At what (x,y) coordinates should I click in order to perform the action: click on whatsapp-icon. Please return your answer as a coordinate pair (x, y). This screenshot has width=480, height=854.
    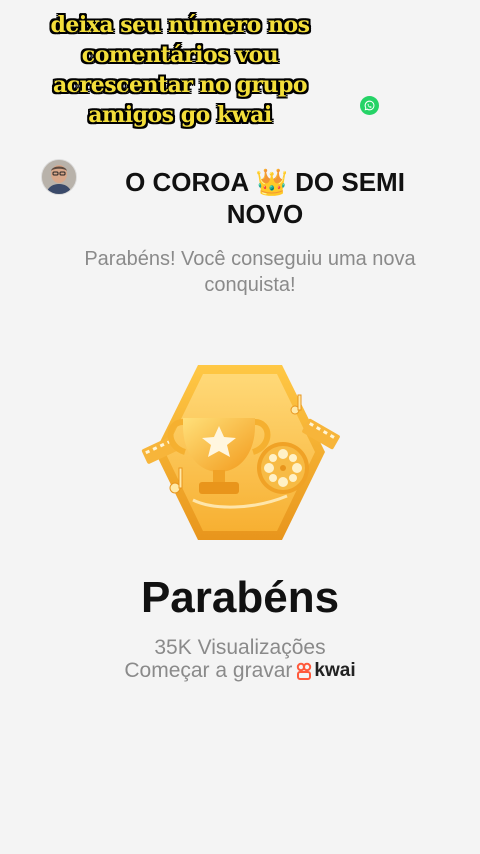
    Looking at the image, I should click on (369, 105).